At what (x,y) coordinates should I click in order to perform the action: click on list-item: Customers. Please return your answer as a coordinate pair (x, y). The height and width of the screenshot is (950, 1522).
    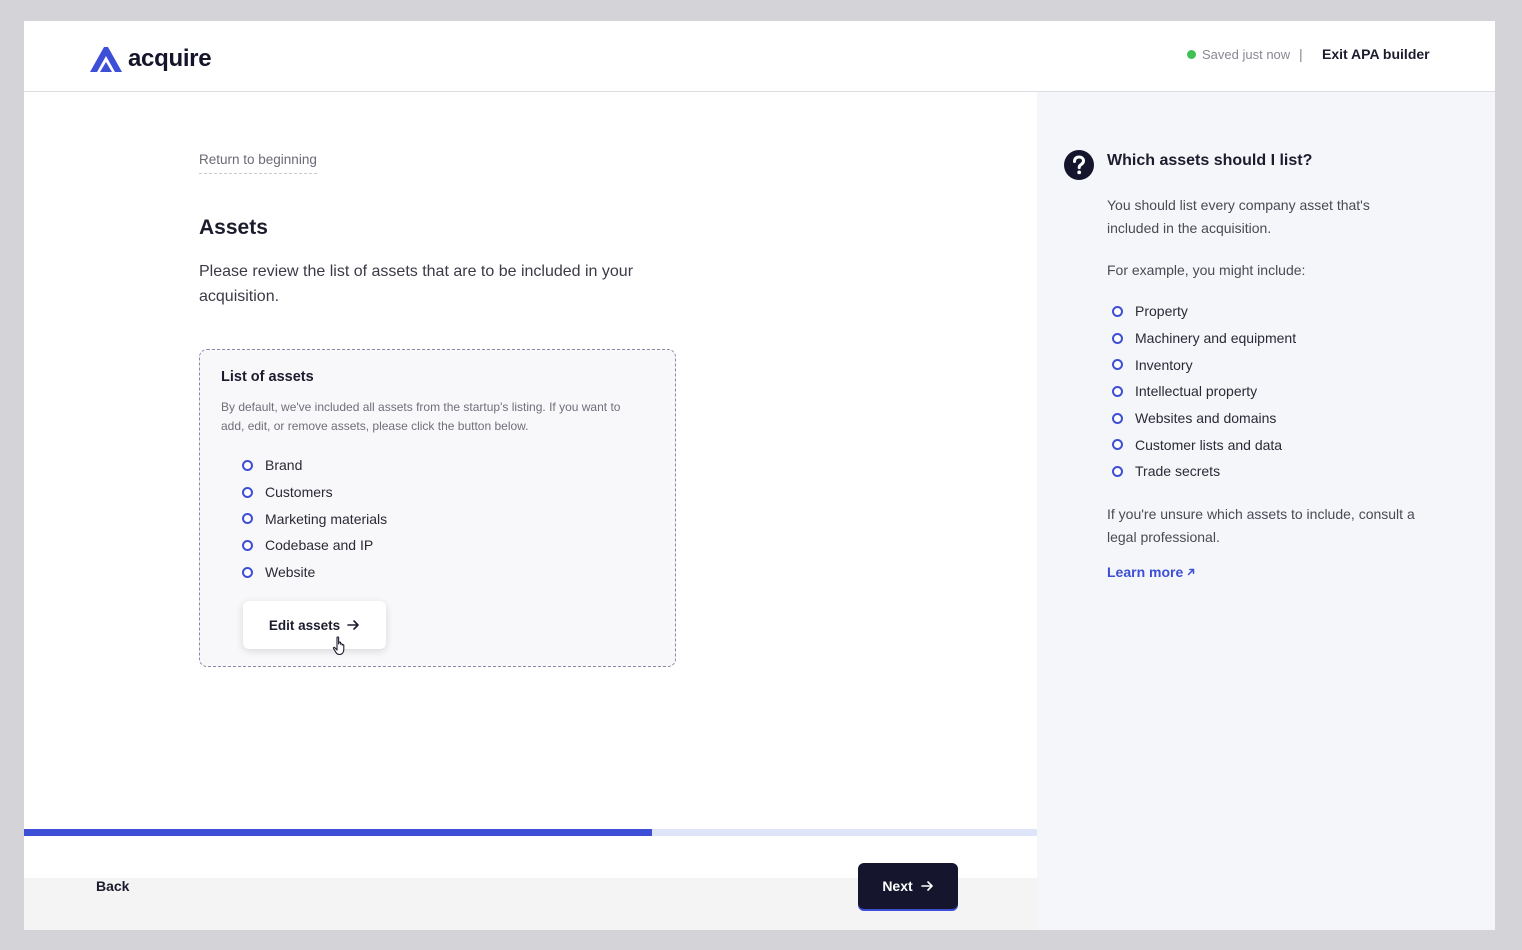
    Looking at the image, I should click on (314, 492).